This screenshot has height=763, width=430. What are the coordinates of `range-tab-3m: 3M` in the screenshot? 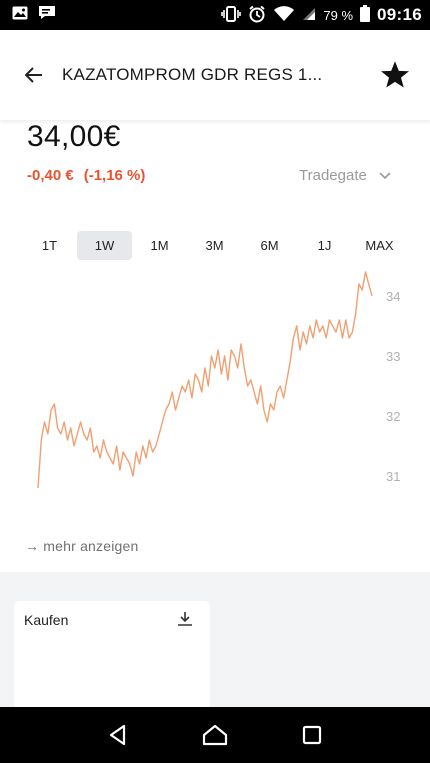 It's located at (214, 245).